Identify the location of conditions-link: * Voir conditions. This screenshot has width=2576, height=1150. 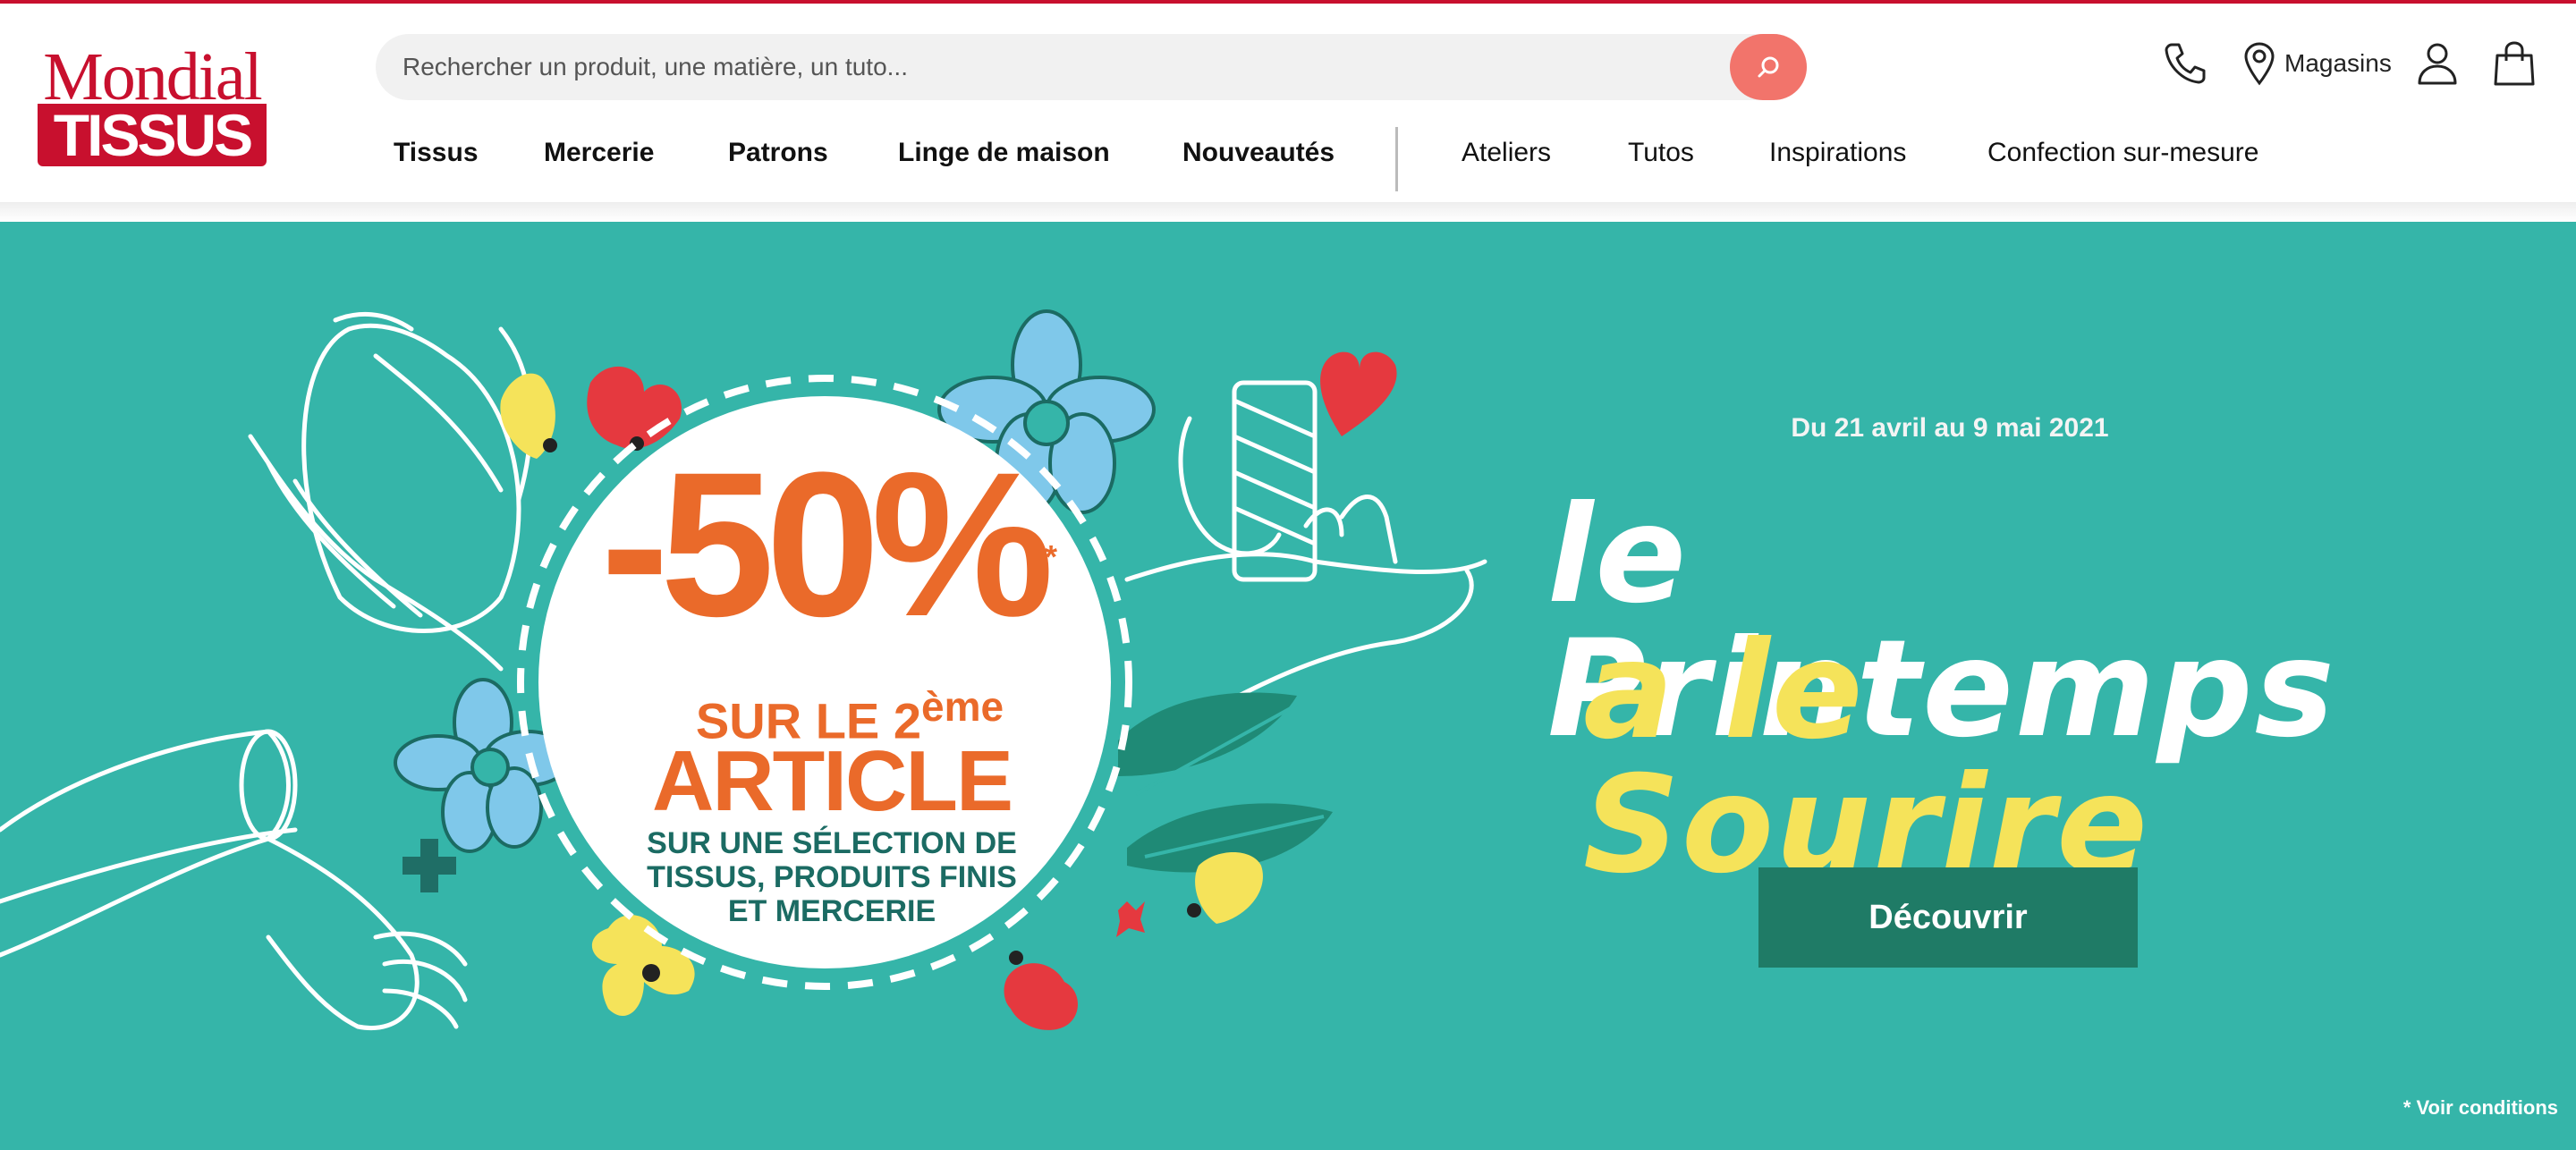
(2459, 1108).